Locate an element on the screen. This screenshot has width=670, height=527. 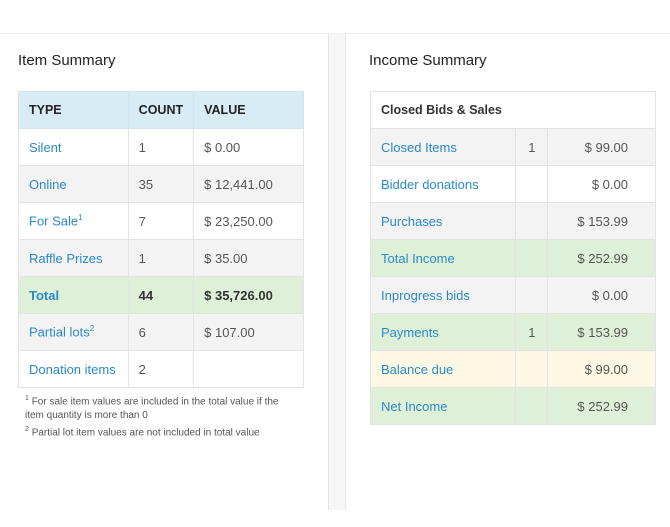
table-row: Partial lots2 6 $ 107.00 is located at coordinates (161, 332).